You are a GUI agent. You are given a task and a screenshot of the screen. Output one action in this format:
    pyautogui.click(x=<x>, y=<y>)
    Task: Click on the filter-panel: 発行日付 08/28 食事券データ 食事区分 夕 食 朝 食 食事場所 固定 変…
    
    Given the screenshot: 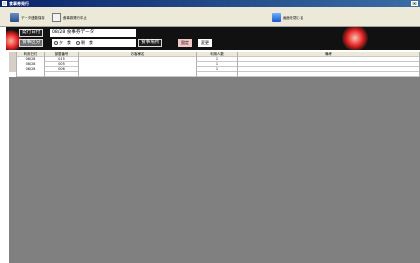 What is the action you would take?
    pyautogui.click(x=213, y=38)
    